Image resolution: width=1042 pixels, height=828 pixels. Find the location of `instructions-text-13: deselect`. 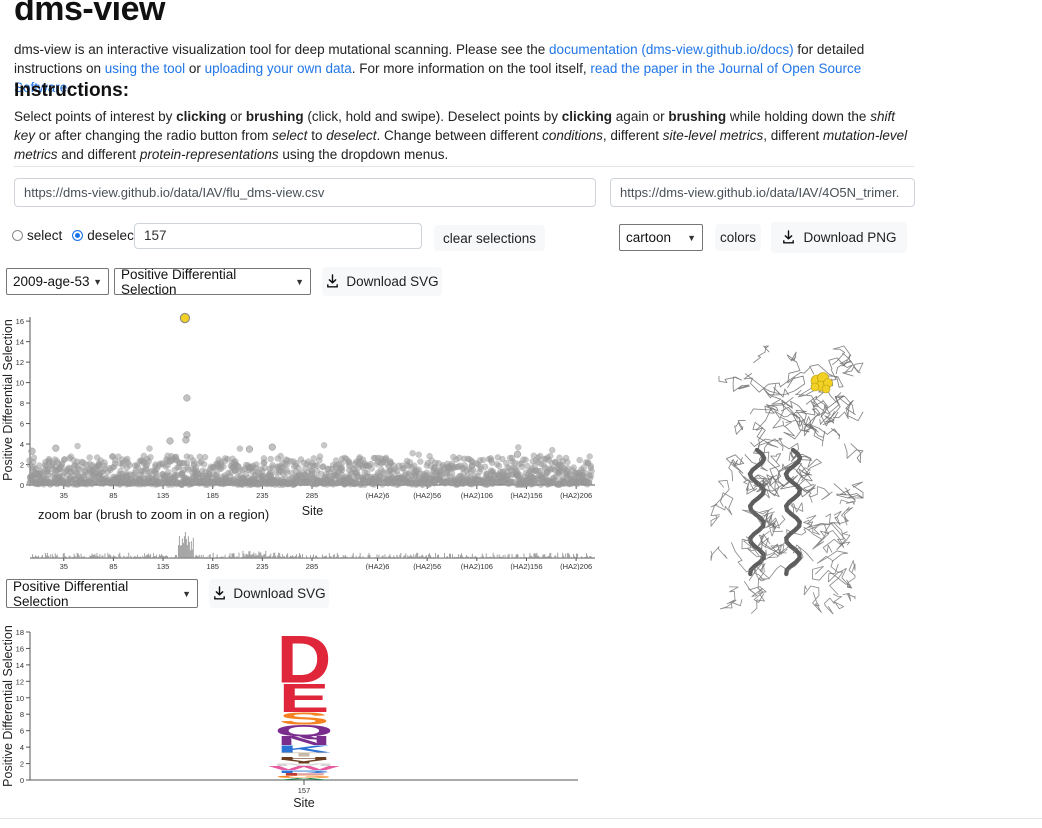

instructions-text-13: deselect is located at coordinates (351, 135).